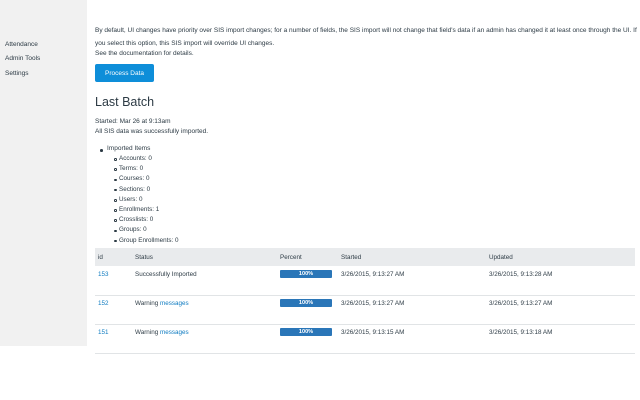  Describe the element at coordinates (125, 102) in the screenshot. I see `last-batch-heading: Last Batch` at that location.